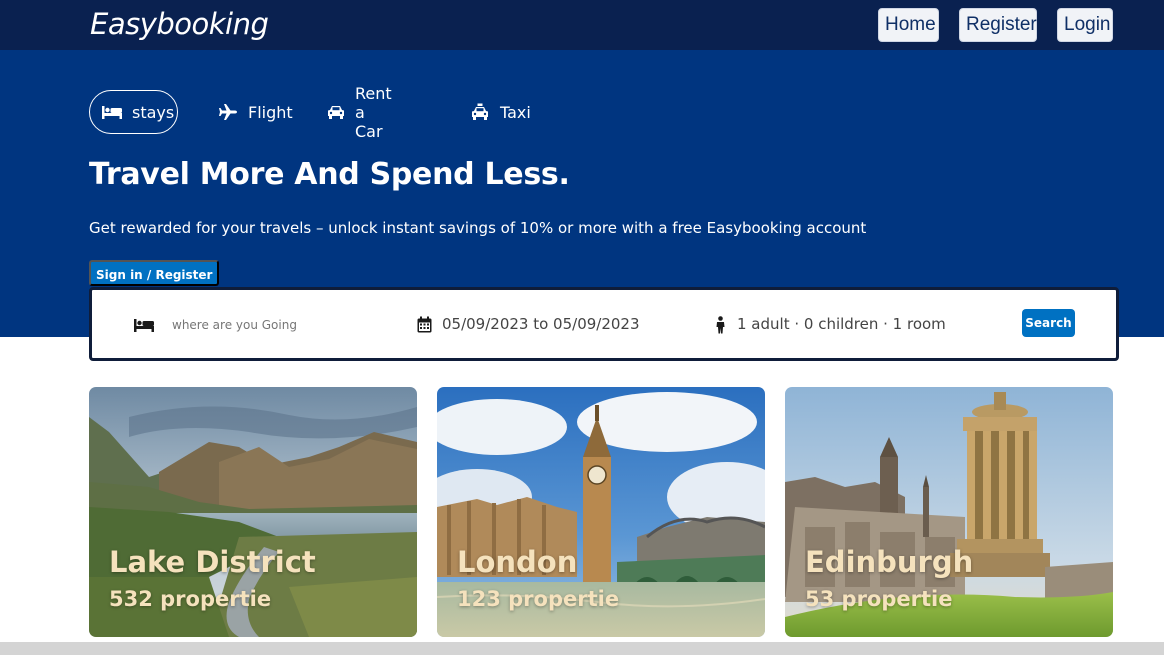  What do you see at coordinates (253, 512) in the screenshot?
I see `destination-card-lake-district: Lake District 532 propertie` at bounding box center [253, 512].